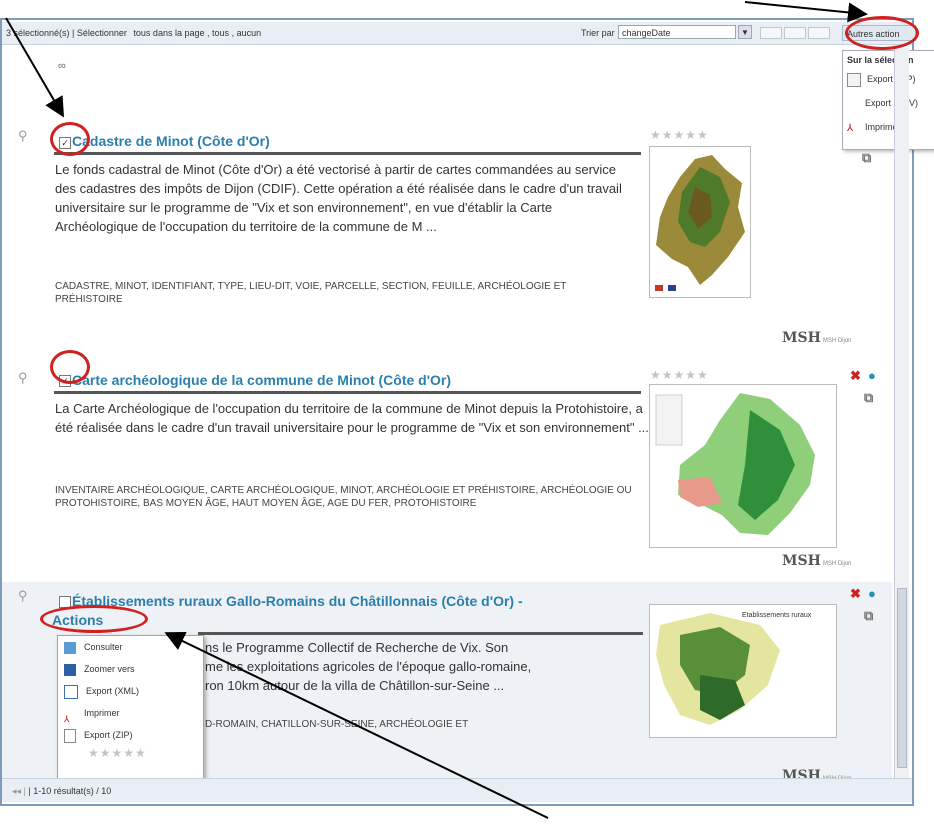 The image size is (934, 825). I want to click on arrow-to-other-actions, so click(806, 12).